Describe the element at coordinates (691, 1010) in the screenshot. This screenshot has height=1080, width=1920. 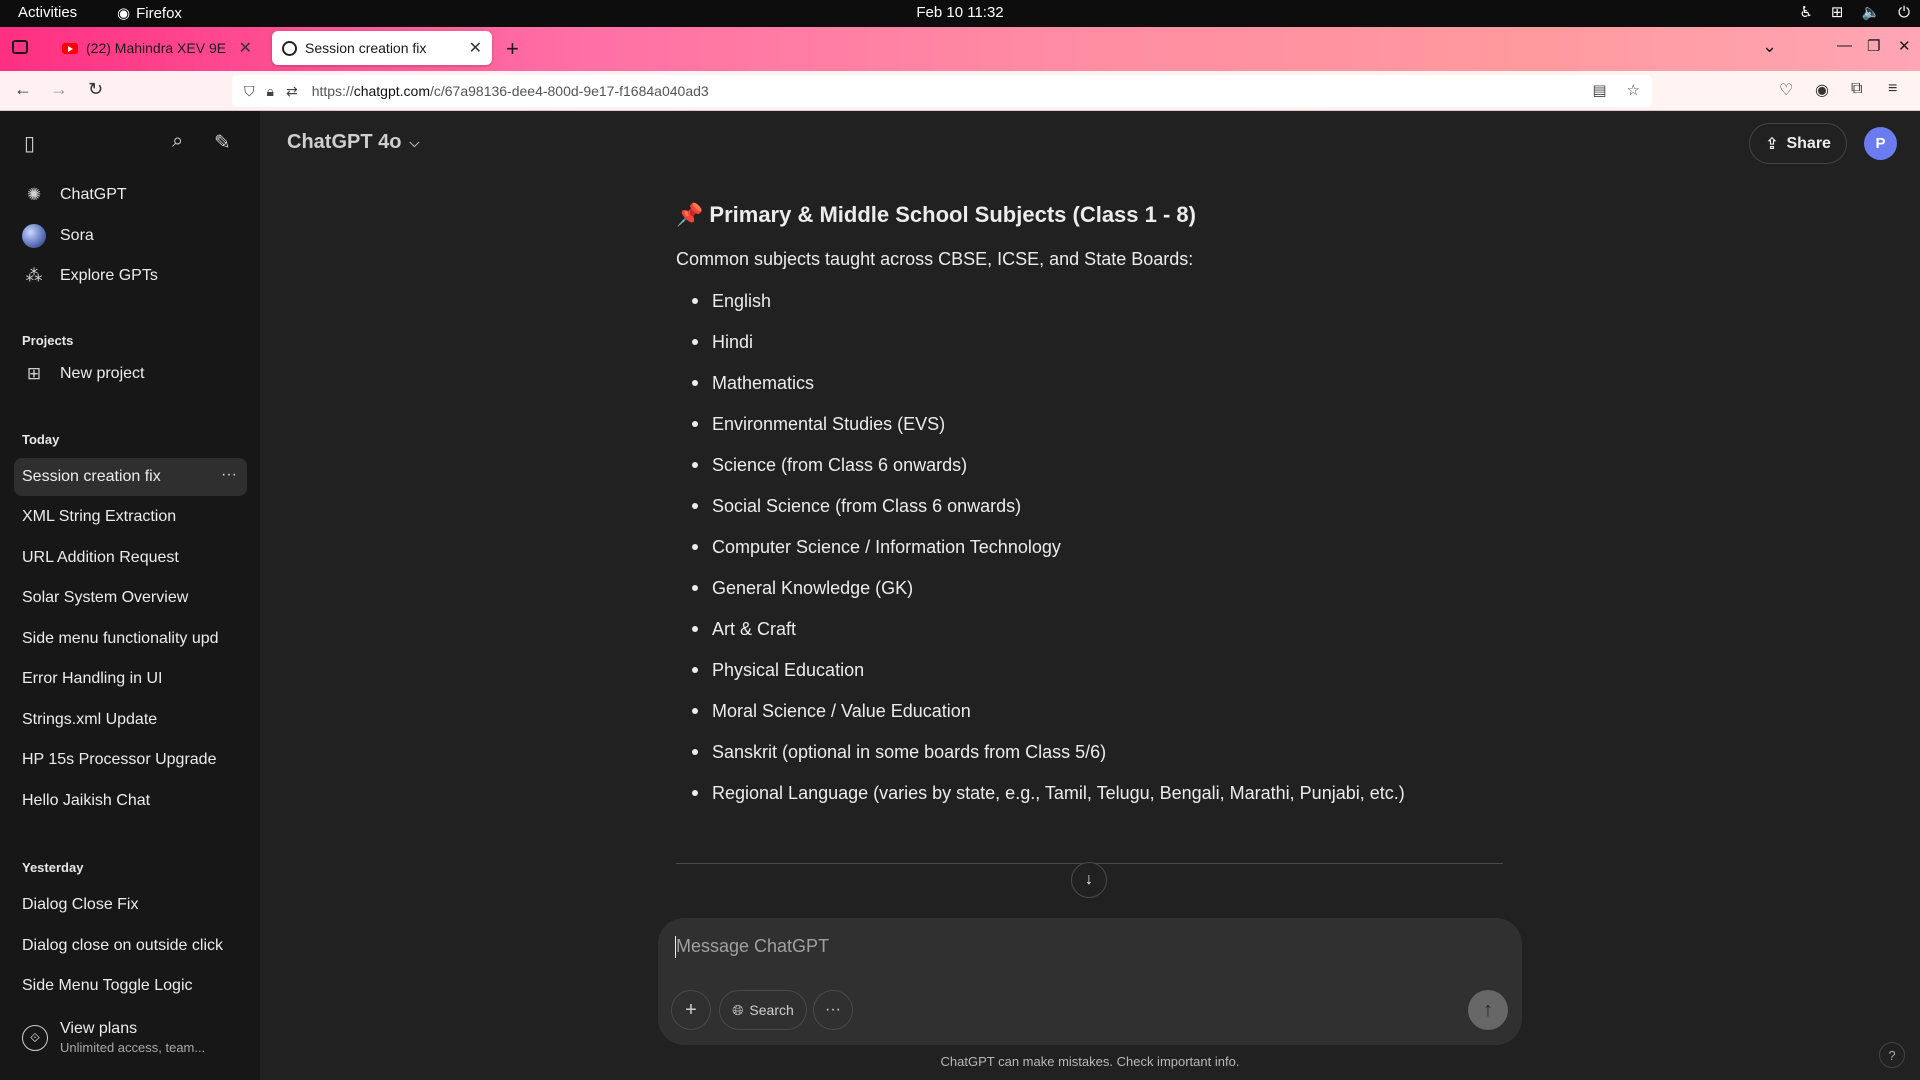
I see `attach-button: +` at that location.